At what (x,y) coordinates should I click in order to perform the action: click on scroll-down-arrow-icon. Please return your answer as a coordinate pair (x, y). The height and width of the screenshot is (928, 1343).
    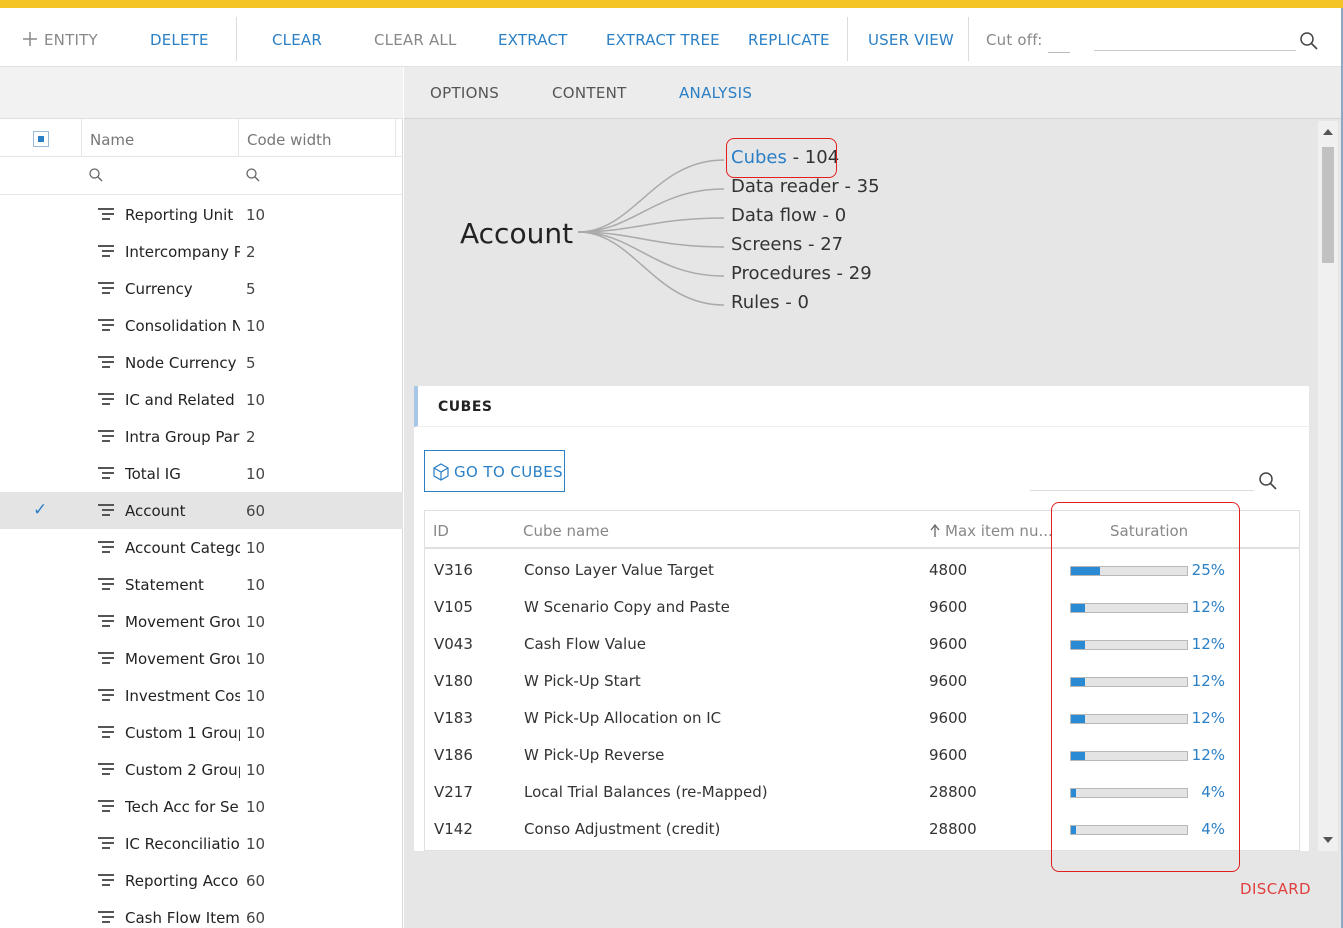
    Looking at the image, I should click on (1328, 840).